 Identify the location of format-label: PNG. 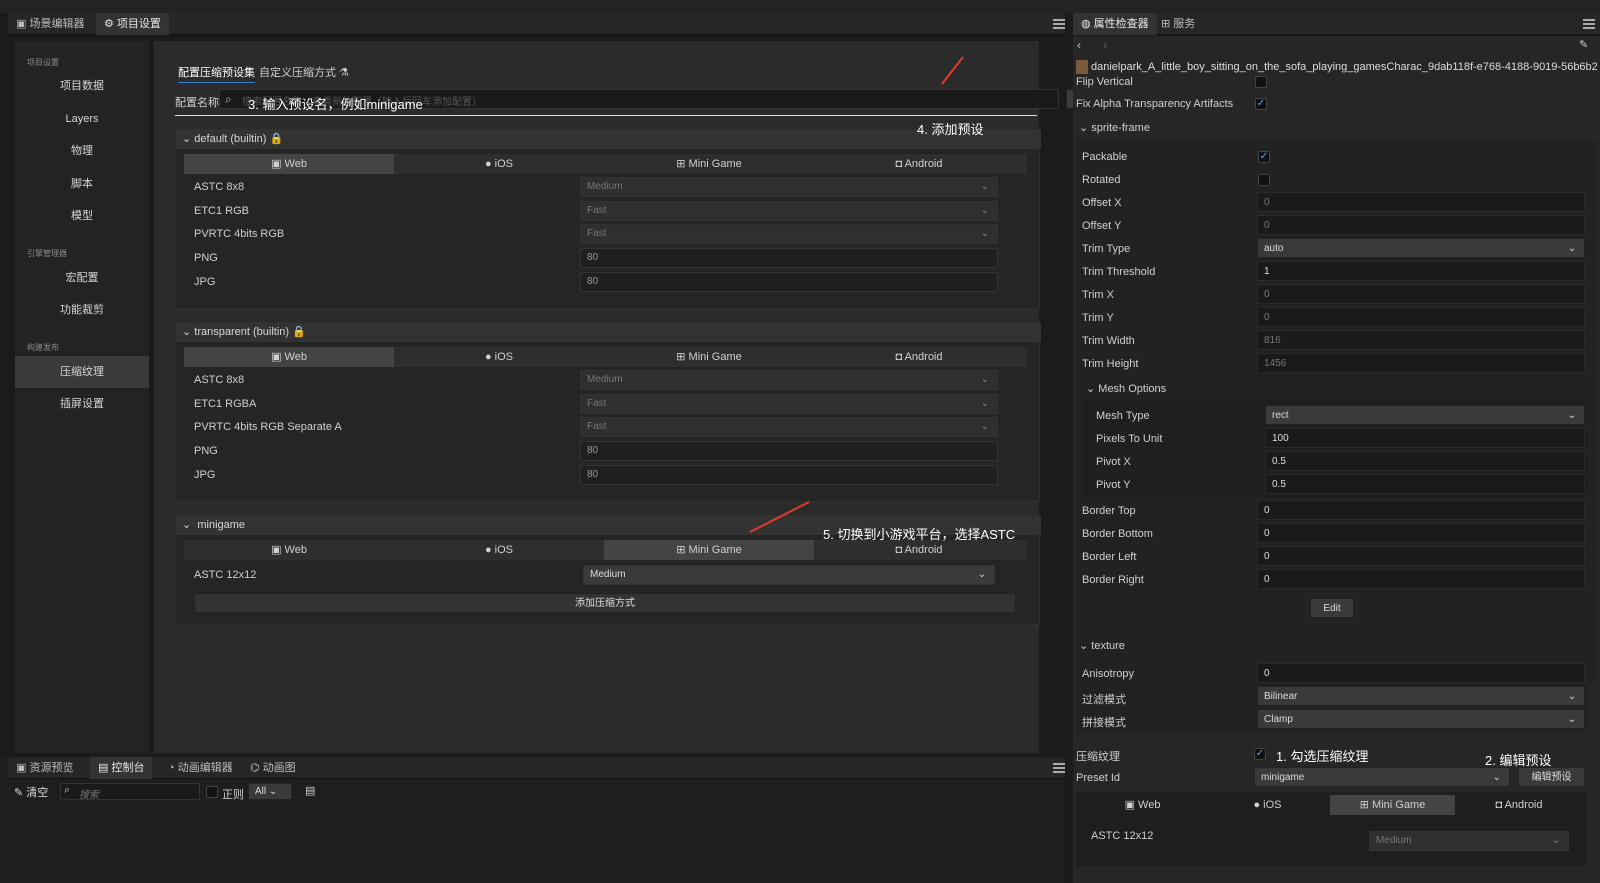
(206, 258).